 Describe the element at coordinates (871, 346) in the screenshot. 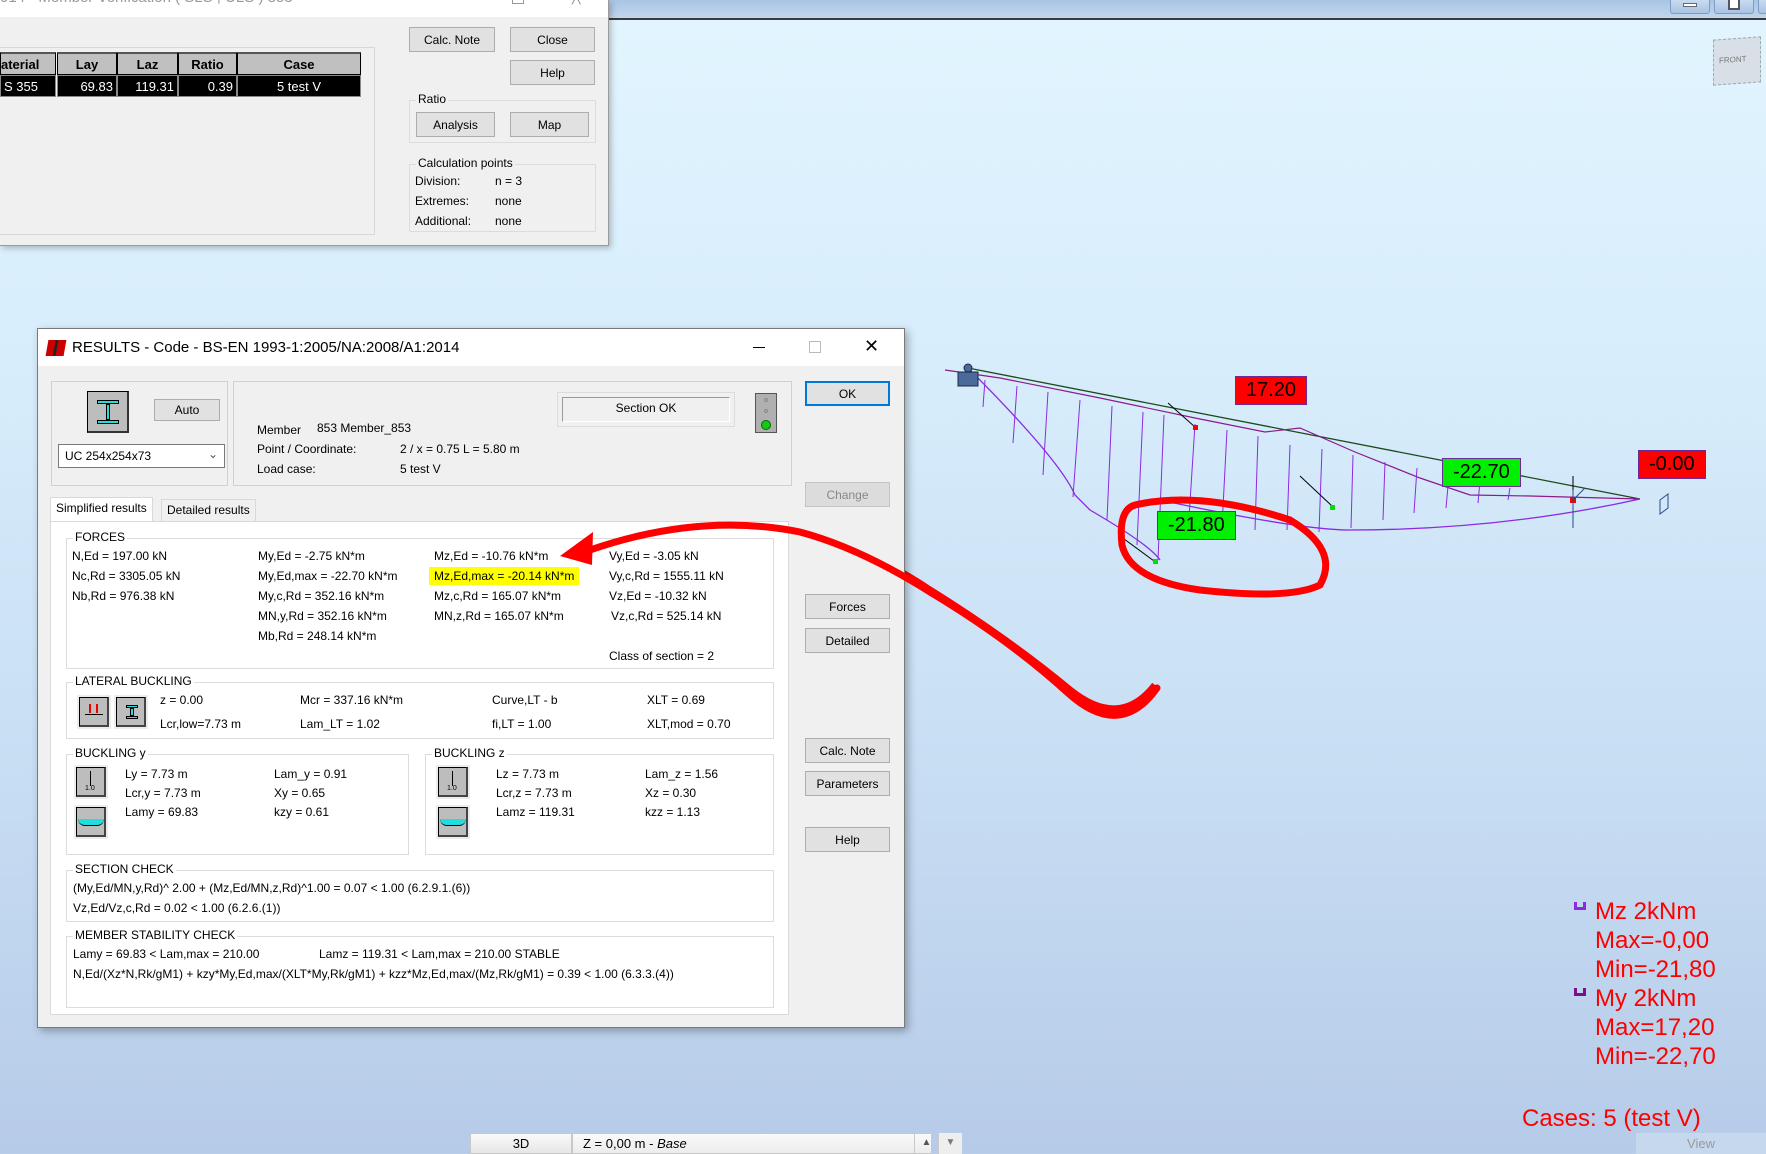

I see `close-icon: ✕` at that location.